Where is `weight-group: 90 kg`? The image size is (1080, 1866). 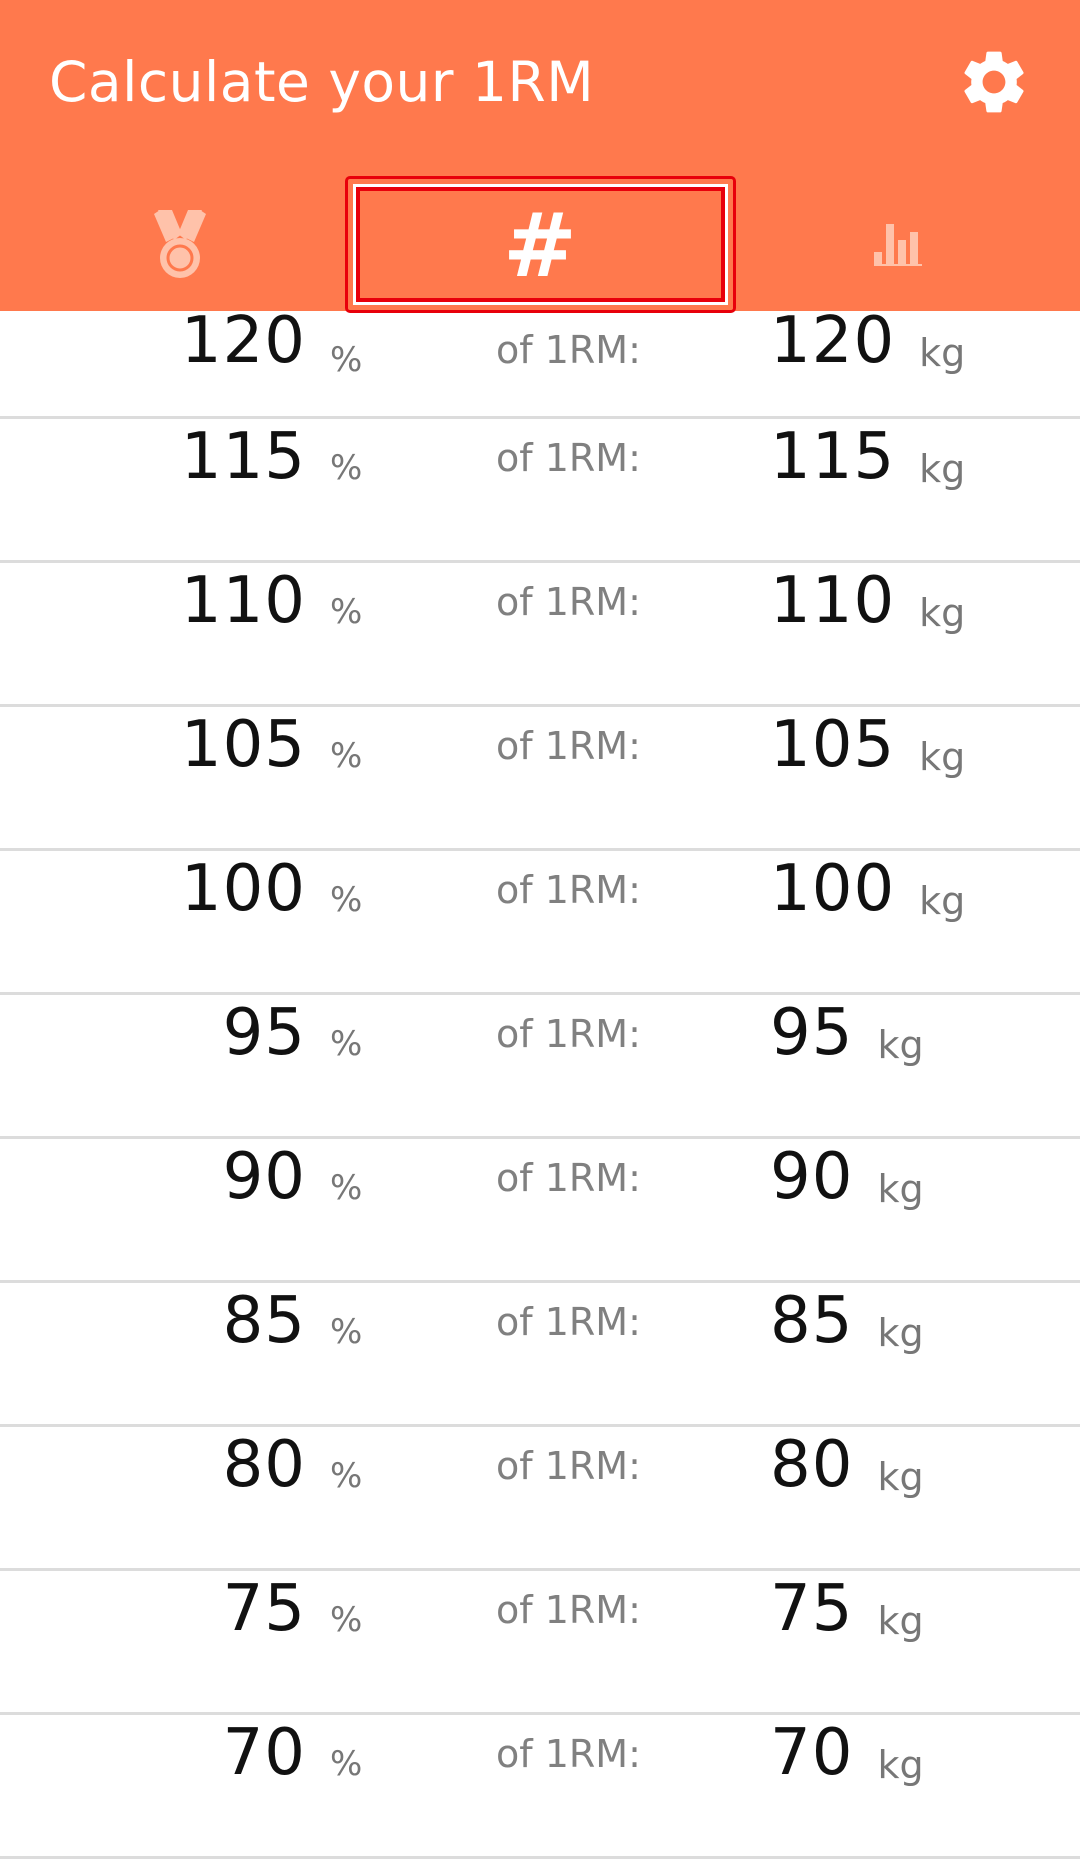 weight-group: 90 kg is located at coordinates (847, 1177).